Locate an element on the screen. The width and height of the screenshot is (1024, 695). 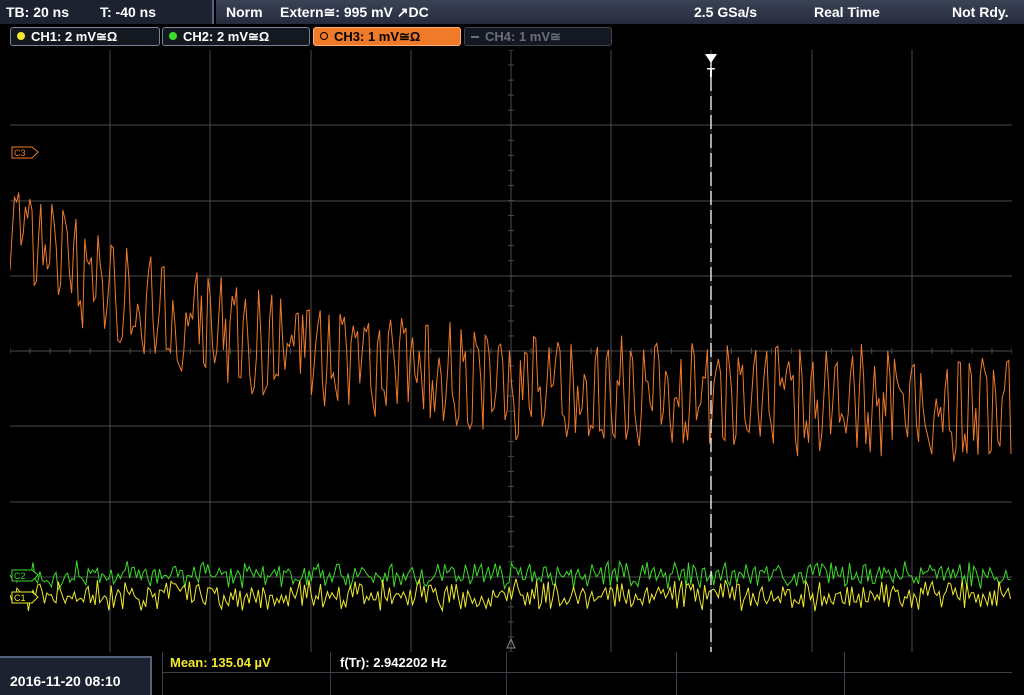
channel-3-tab: CH3: 1 mV≅Ω is located at coordinates (387, 36).